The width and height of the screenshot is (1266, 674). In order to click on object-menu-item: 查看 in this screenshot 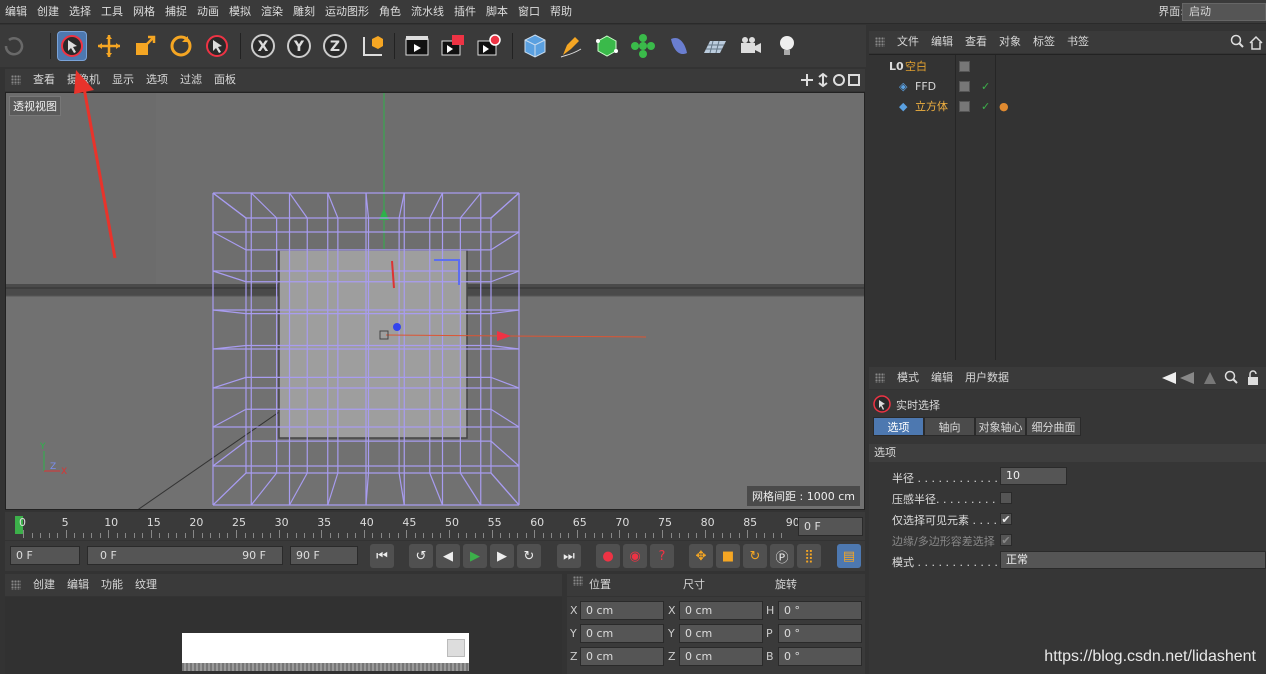, I will do `click(976, 42)`.